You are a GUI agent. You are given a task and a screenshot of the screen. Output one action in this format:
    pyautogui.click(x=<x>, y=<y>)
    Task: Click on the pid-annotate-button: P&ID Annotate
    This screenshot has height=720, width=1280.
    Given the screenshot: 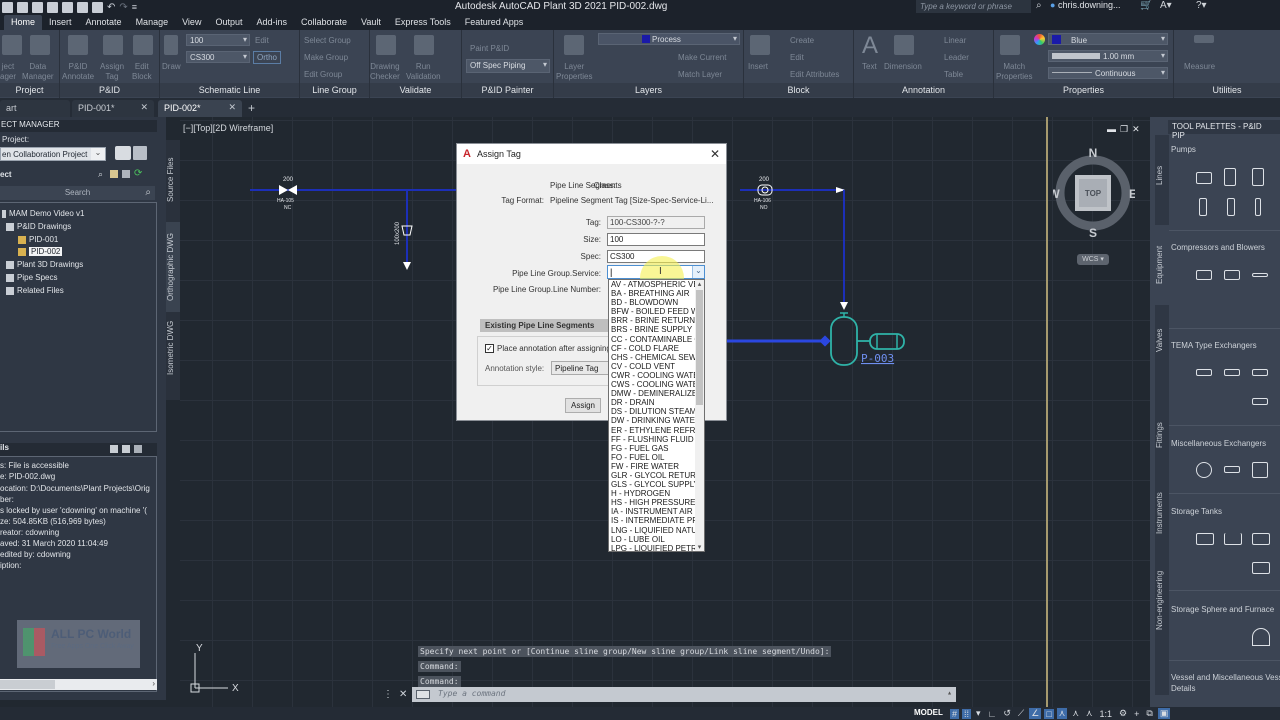 What is the action you would take?
    pyautogui.click(x=78, y=72)
    